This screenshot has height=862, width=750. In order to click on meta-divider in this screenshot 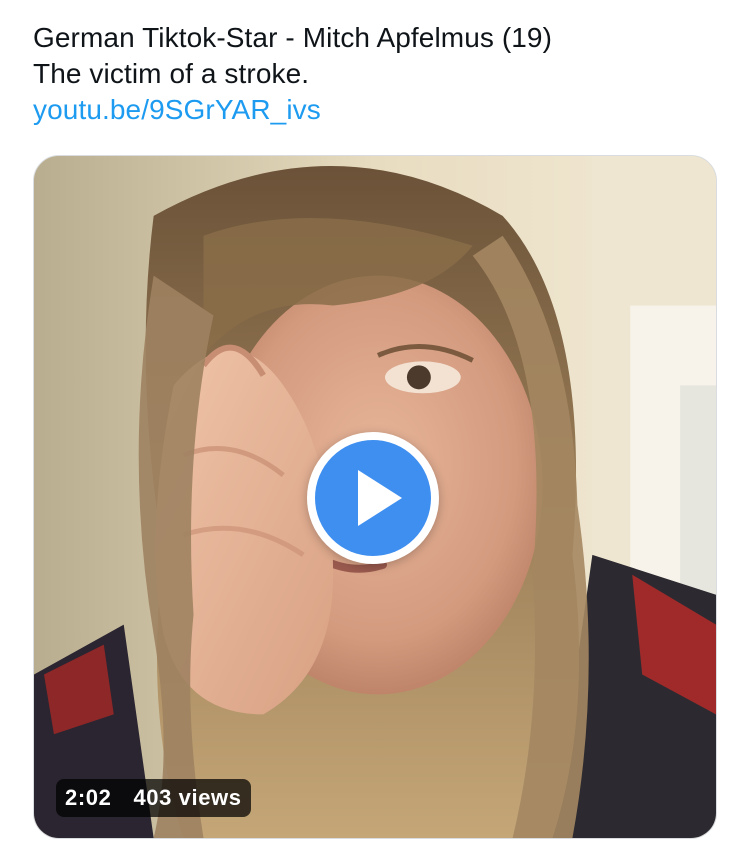, I will do `click(122, 798)`.